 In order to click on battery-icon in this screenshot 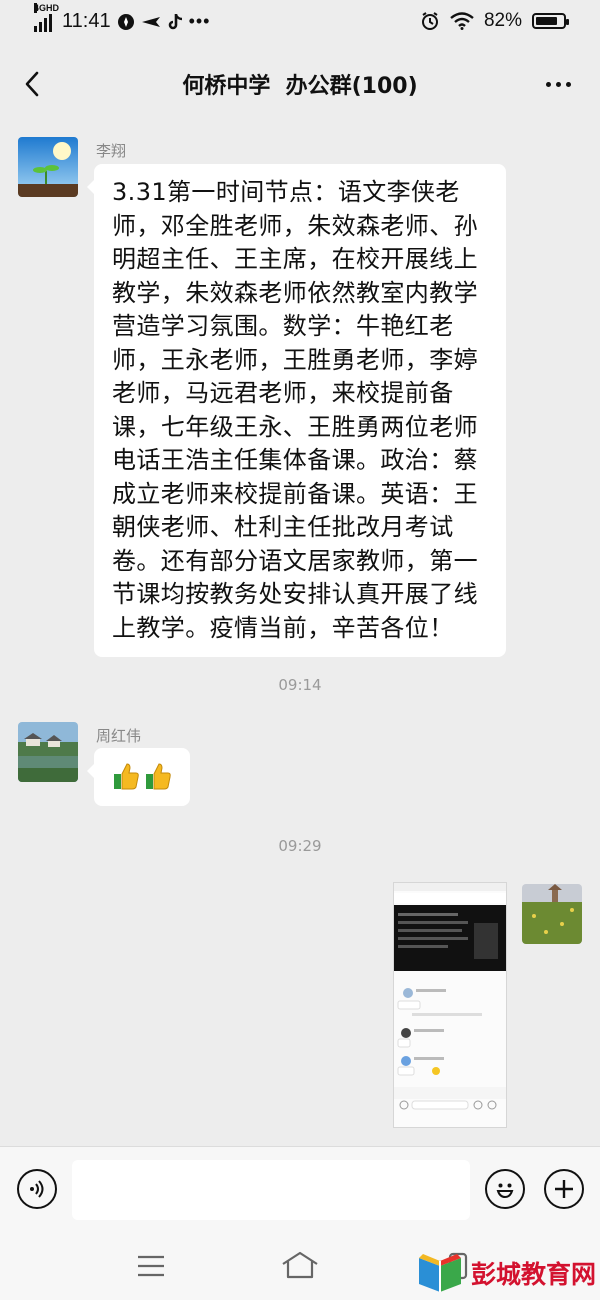, I will do `click(550, 21)`.